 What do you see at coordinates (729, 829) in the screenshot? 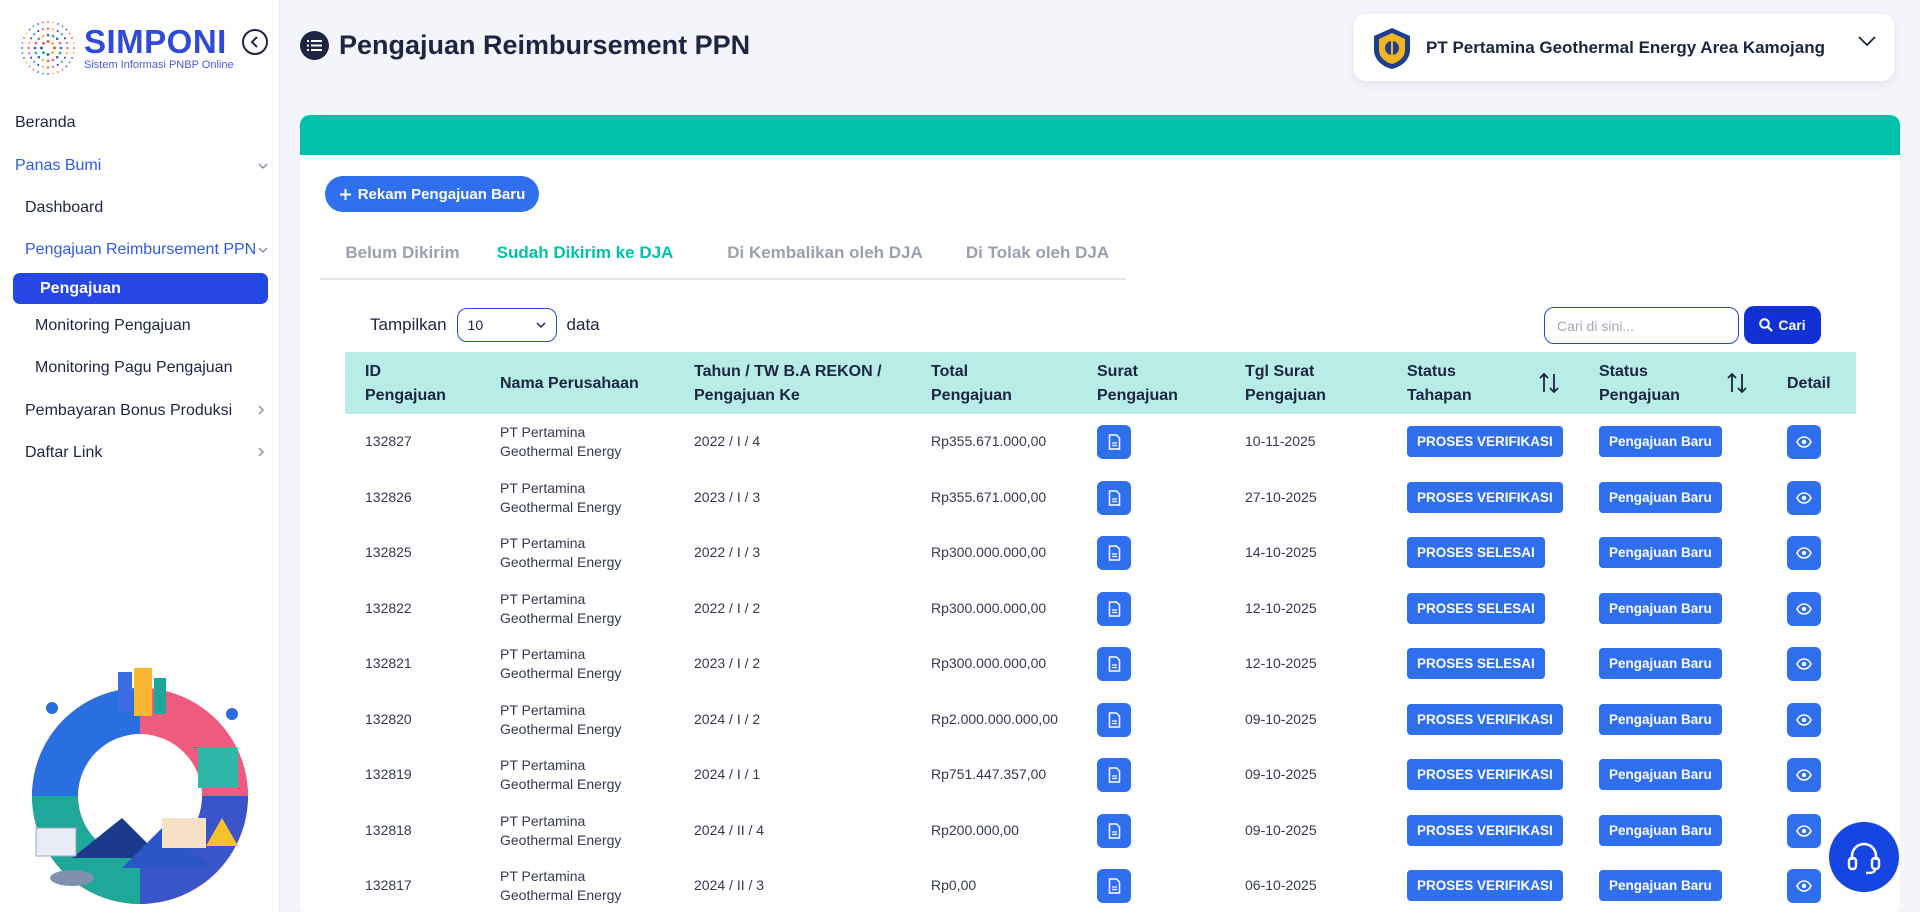
I see `cell-period: 2024 / II / 4` at bounding box center [729, 829].